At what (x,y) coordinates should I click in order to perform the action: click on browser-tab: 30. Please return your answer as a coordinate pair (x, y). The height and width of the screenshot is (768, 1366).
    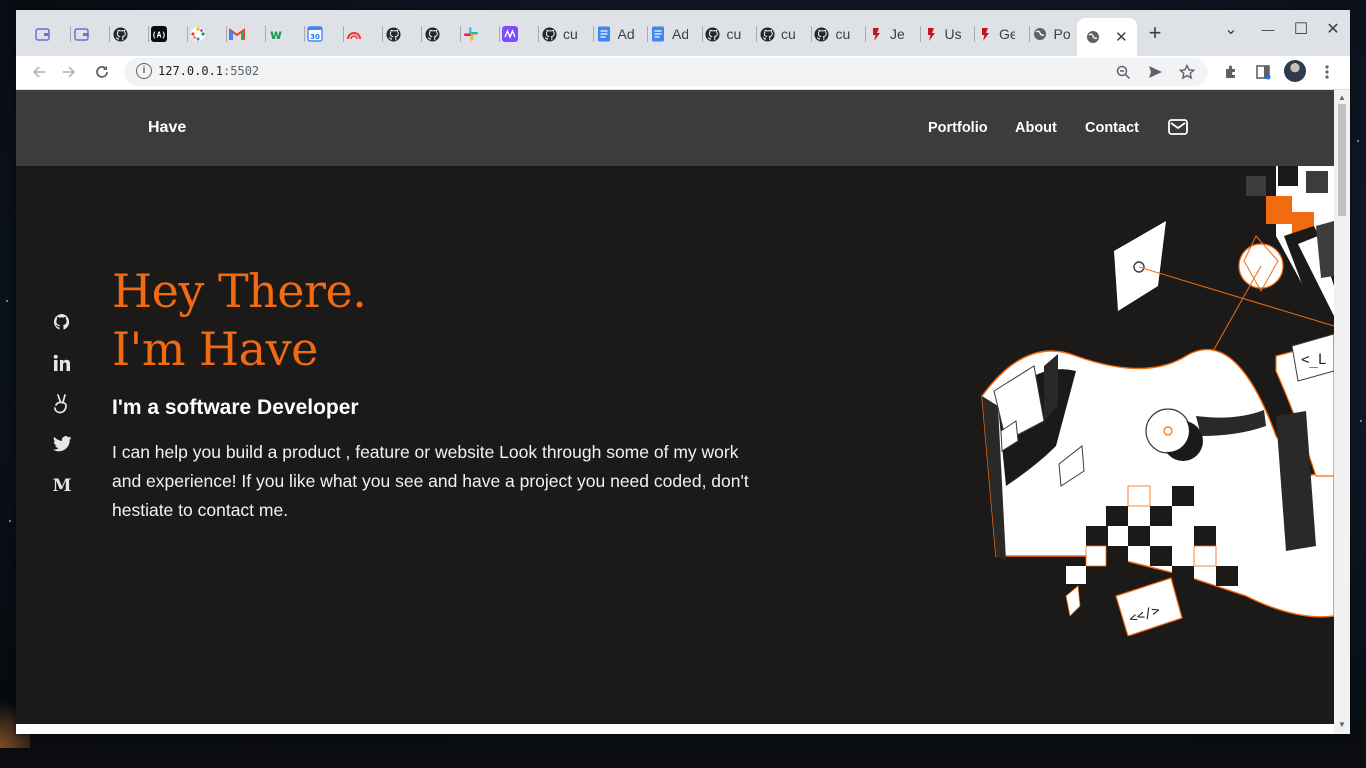
    Looking at the image, I should click on (325, 34).